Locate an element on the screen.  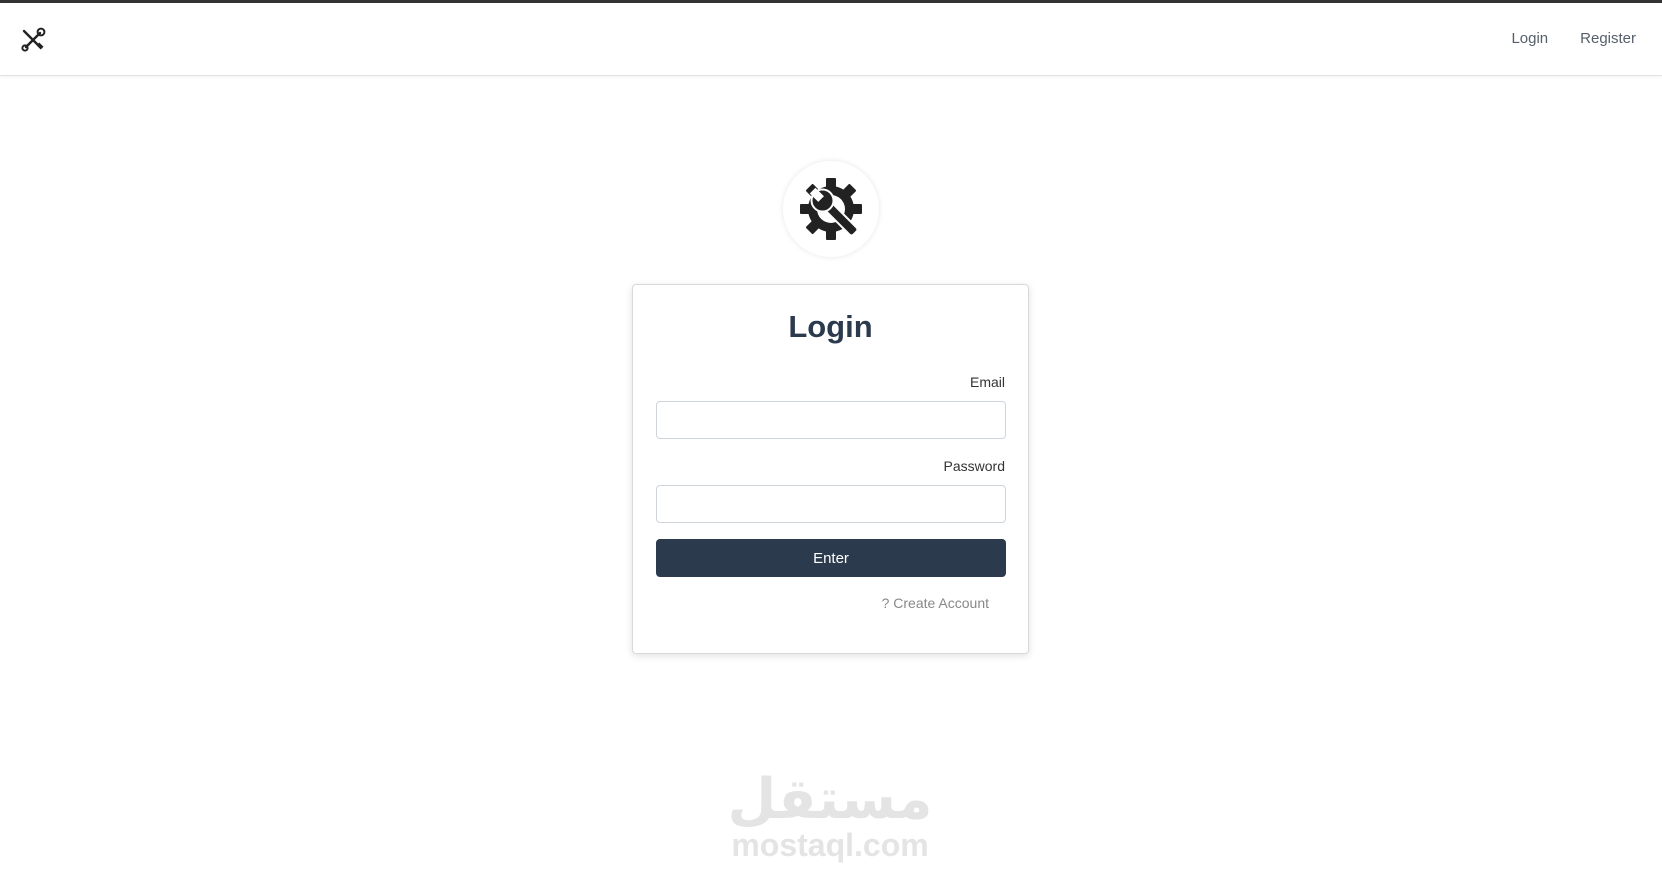
nav-links: Login Register is located at coordinates (1573, 38).